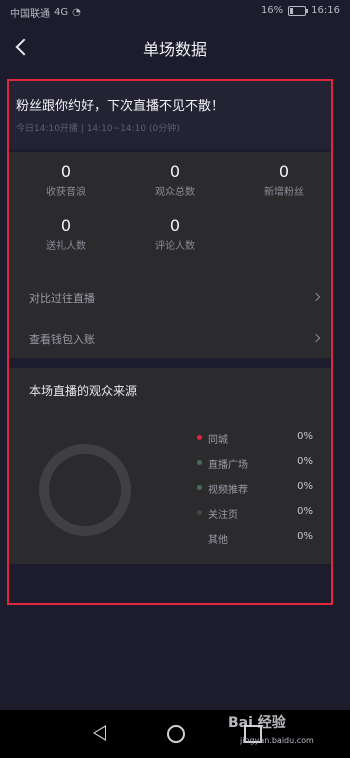  I want to click on system-nav-bar: Bai 经验 jingyan.baidu.com, so click(175, 734).